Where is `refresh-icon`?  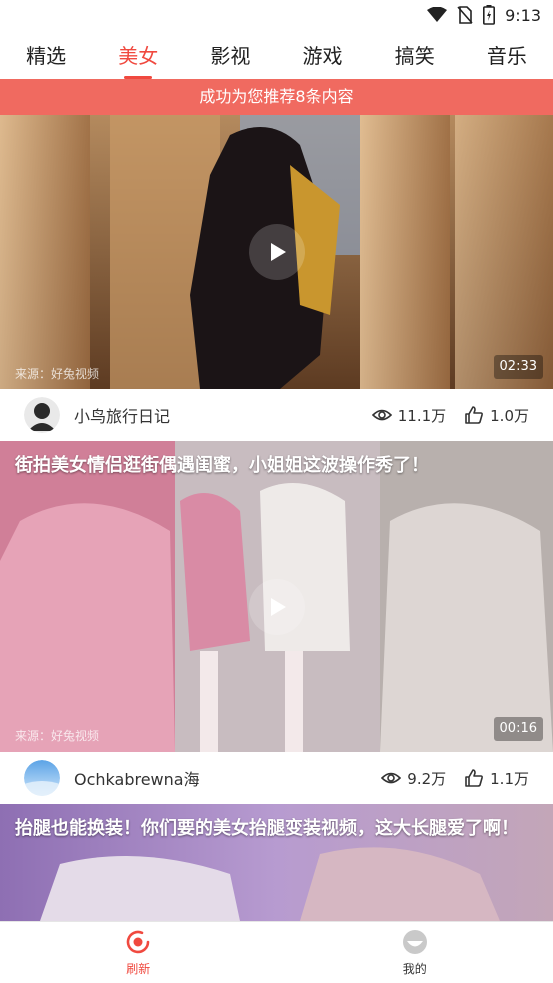 refresh-icon is located at coordinates (138, 942).